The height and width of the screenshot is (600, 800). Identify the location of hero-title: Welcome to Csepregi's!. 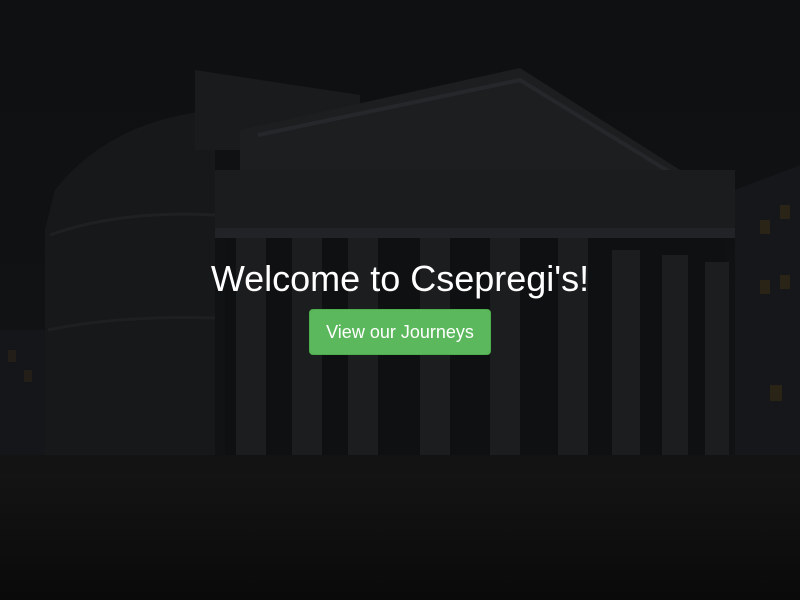
(400, 278).